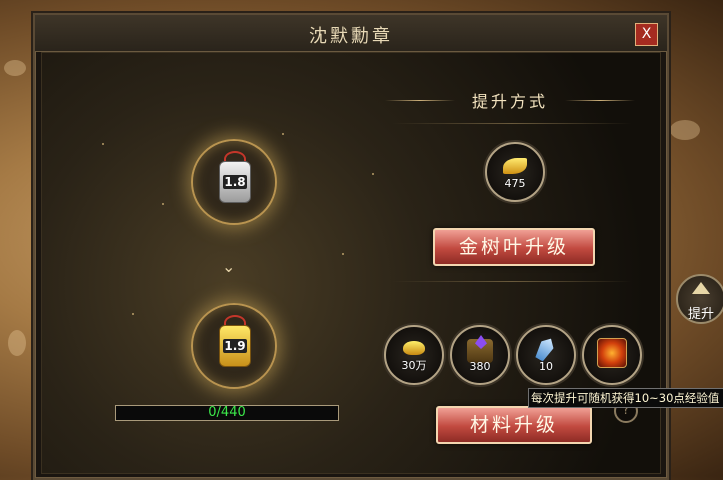 The image size is (723, 480). I want to click on close-button: X, so click(646, 34).